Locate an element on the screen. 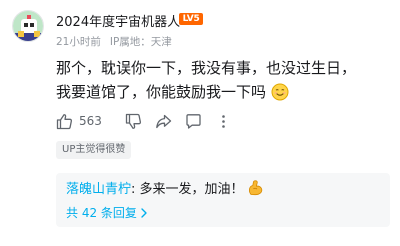  share-button is located at coordinates (163, 121).